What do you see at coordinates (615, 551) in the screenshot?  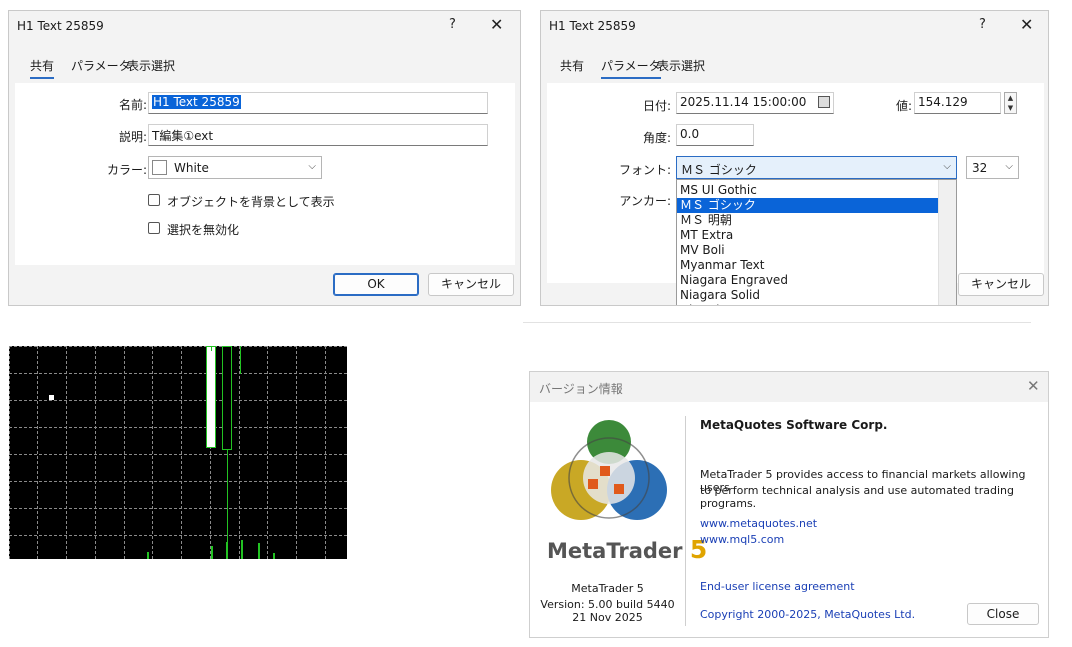 I see `logo-text: MetaTrader` at bounding box center [615, 551].